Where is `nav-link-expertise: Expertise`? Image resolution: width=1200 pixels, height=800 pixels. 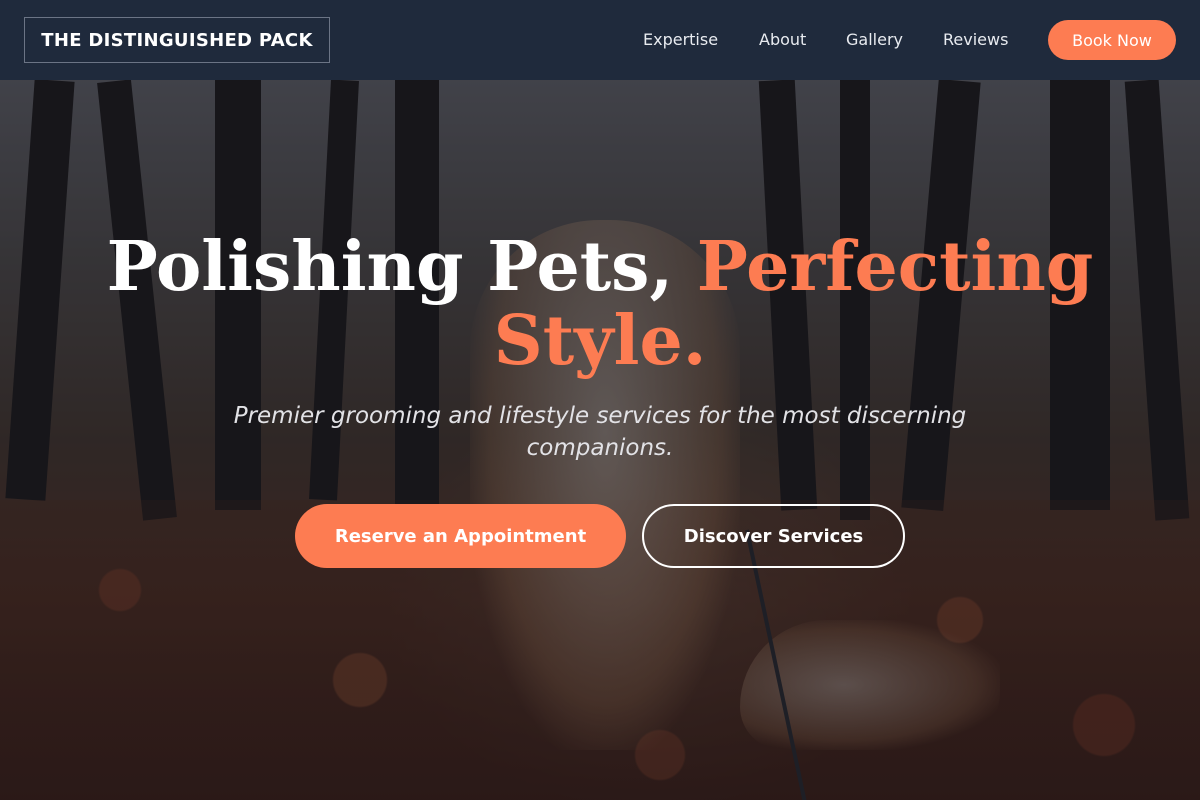 nav-link-expertise: Expertise is located at coordinates (680, 39).